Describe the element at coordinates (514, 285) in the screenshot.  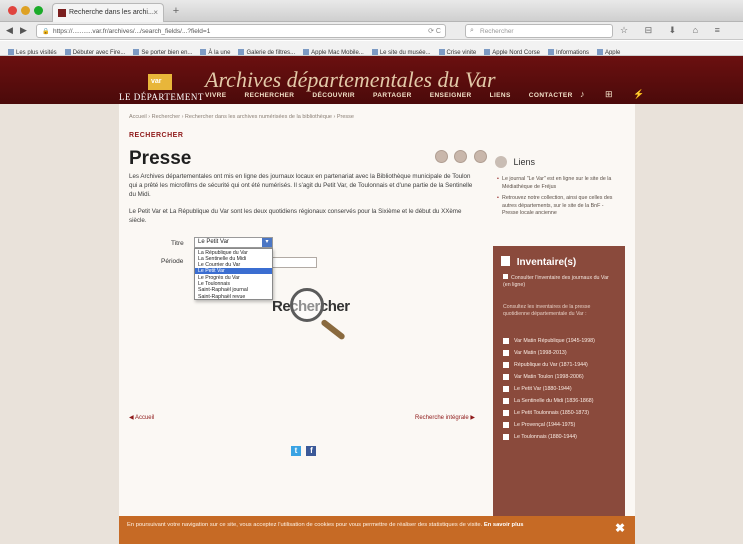
I see `inventaire-intro-link: (en ligne)` at that location.